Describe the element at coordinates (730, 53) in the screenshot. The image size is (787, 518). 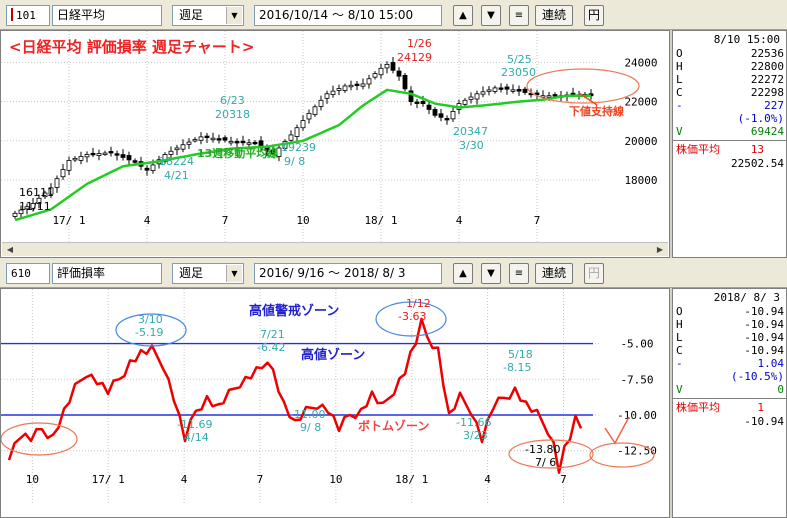
I see `info-row-open: O 22536` at that location.